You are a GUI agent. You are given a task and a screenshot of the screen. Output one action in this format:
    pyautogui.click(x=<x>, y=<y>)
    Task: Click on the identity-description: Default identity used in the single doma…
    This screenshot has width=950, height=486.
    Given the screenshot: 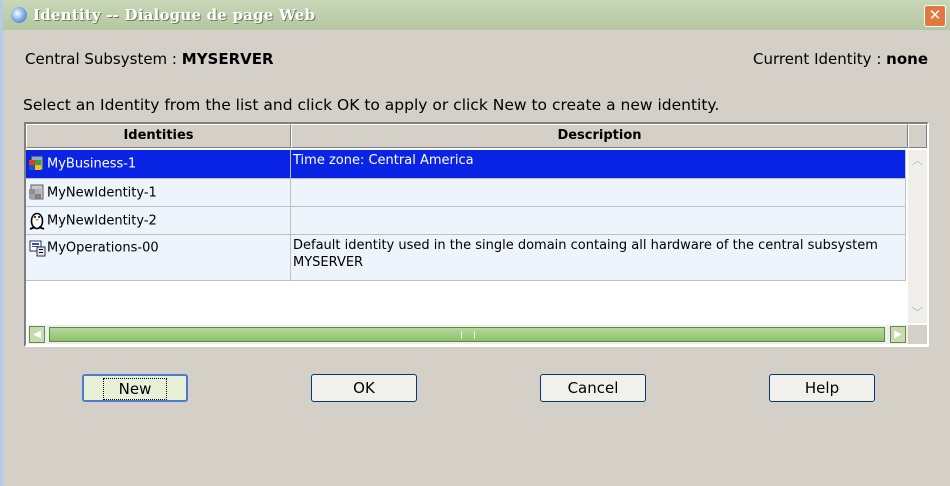 What is the action you would take?
    pyautogui.click(x=598, y=258)
    